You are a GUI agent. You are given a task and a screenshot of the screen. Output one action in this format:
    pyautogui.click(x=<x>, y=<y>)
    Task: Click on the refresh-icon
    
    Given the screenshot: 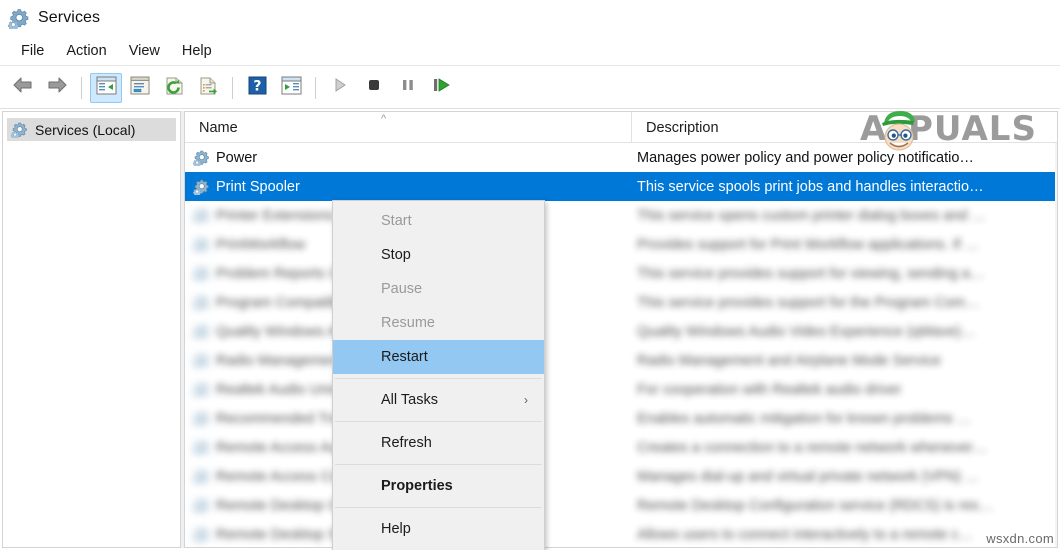 What is the action you would take?
    pyautogui.click(x=174, y=88)
    